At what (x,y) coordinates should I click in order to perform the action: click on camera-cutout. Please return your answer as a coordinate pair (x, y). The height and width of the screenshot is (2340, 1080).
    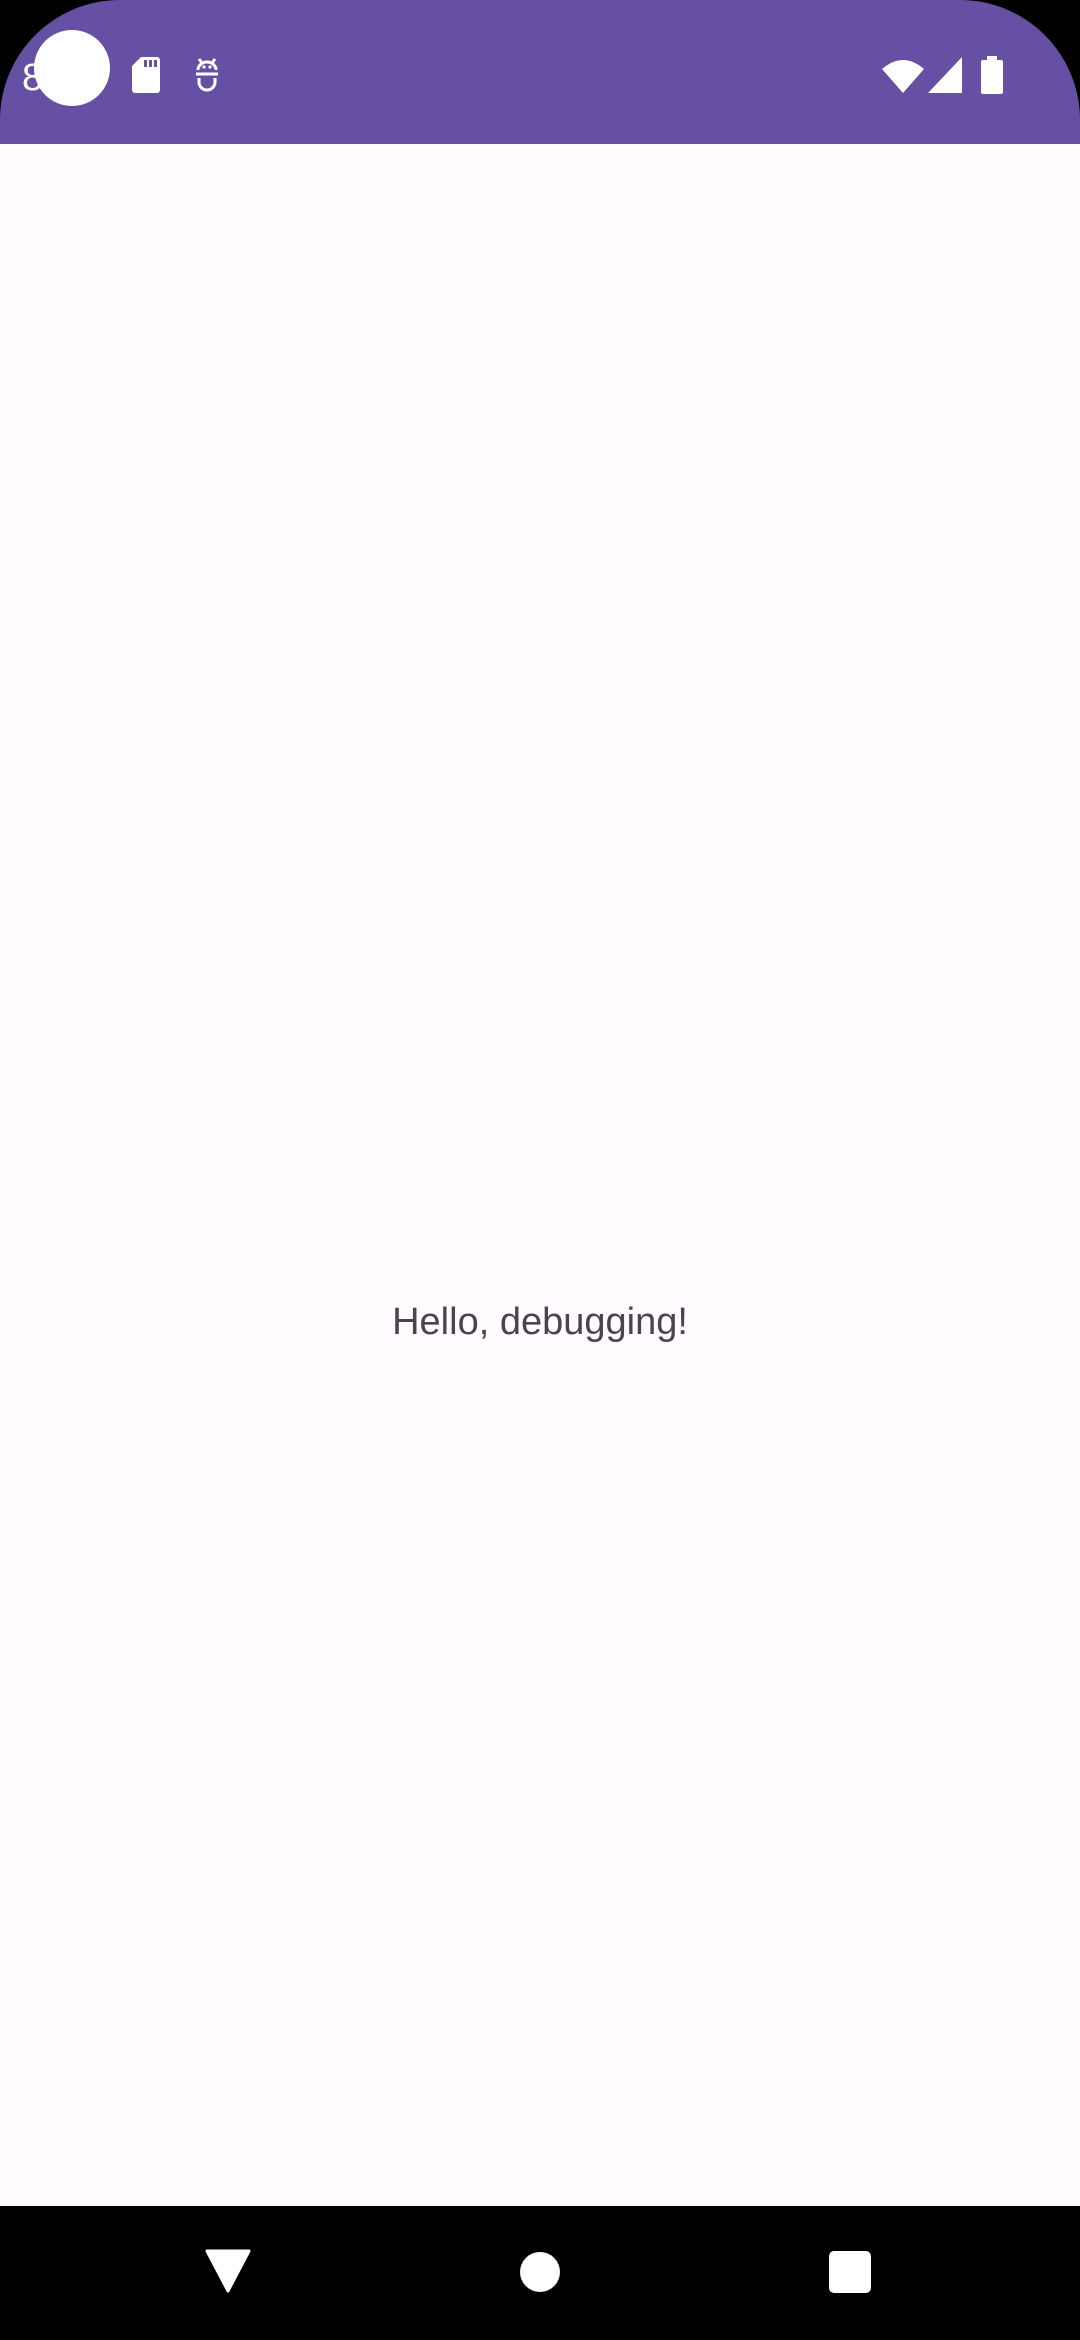
    Looking at the image, I should click on (72, 68).